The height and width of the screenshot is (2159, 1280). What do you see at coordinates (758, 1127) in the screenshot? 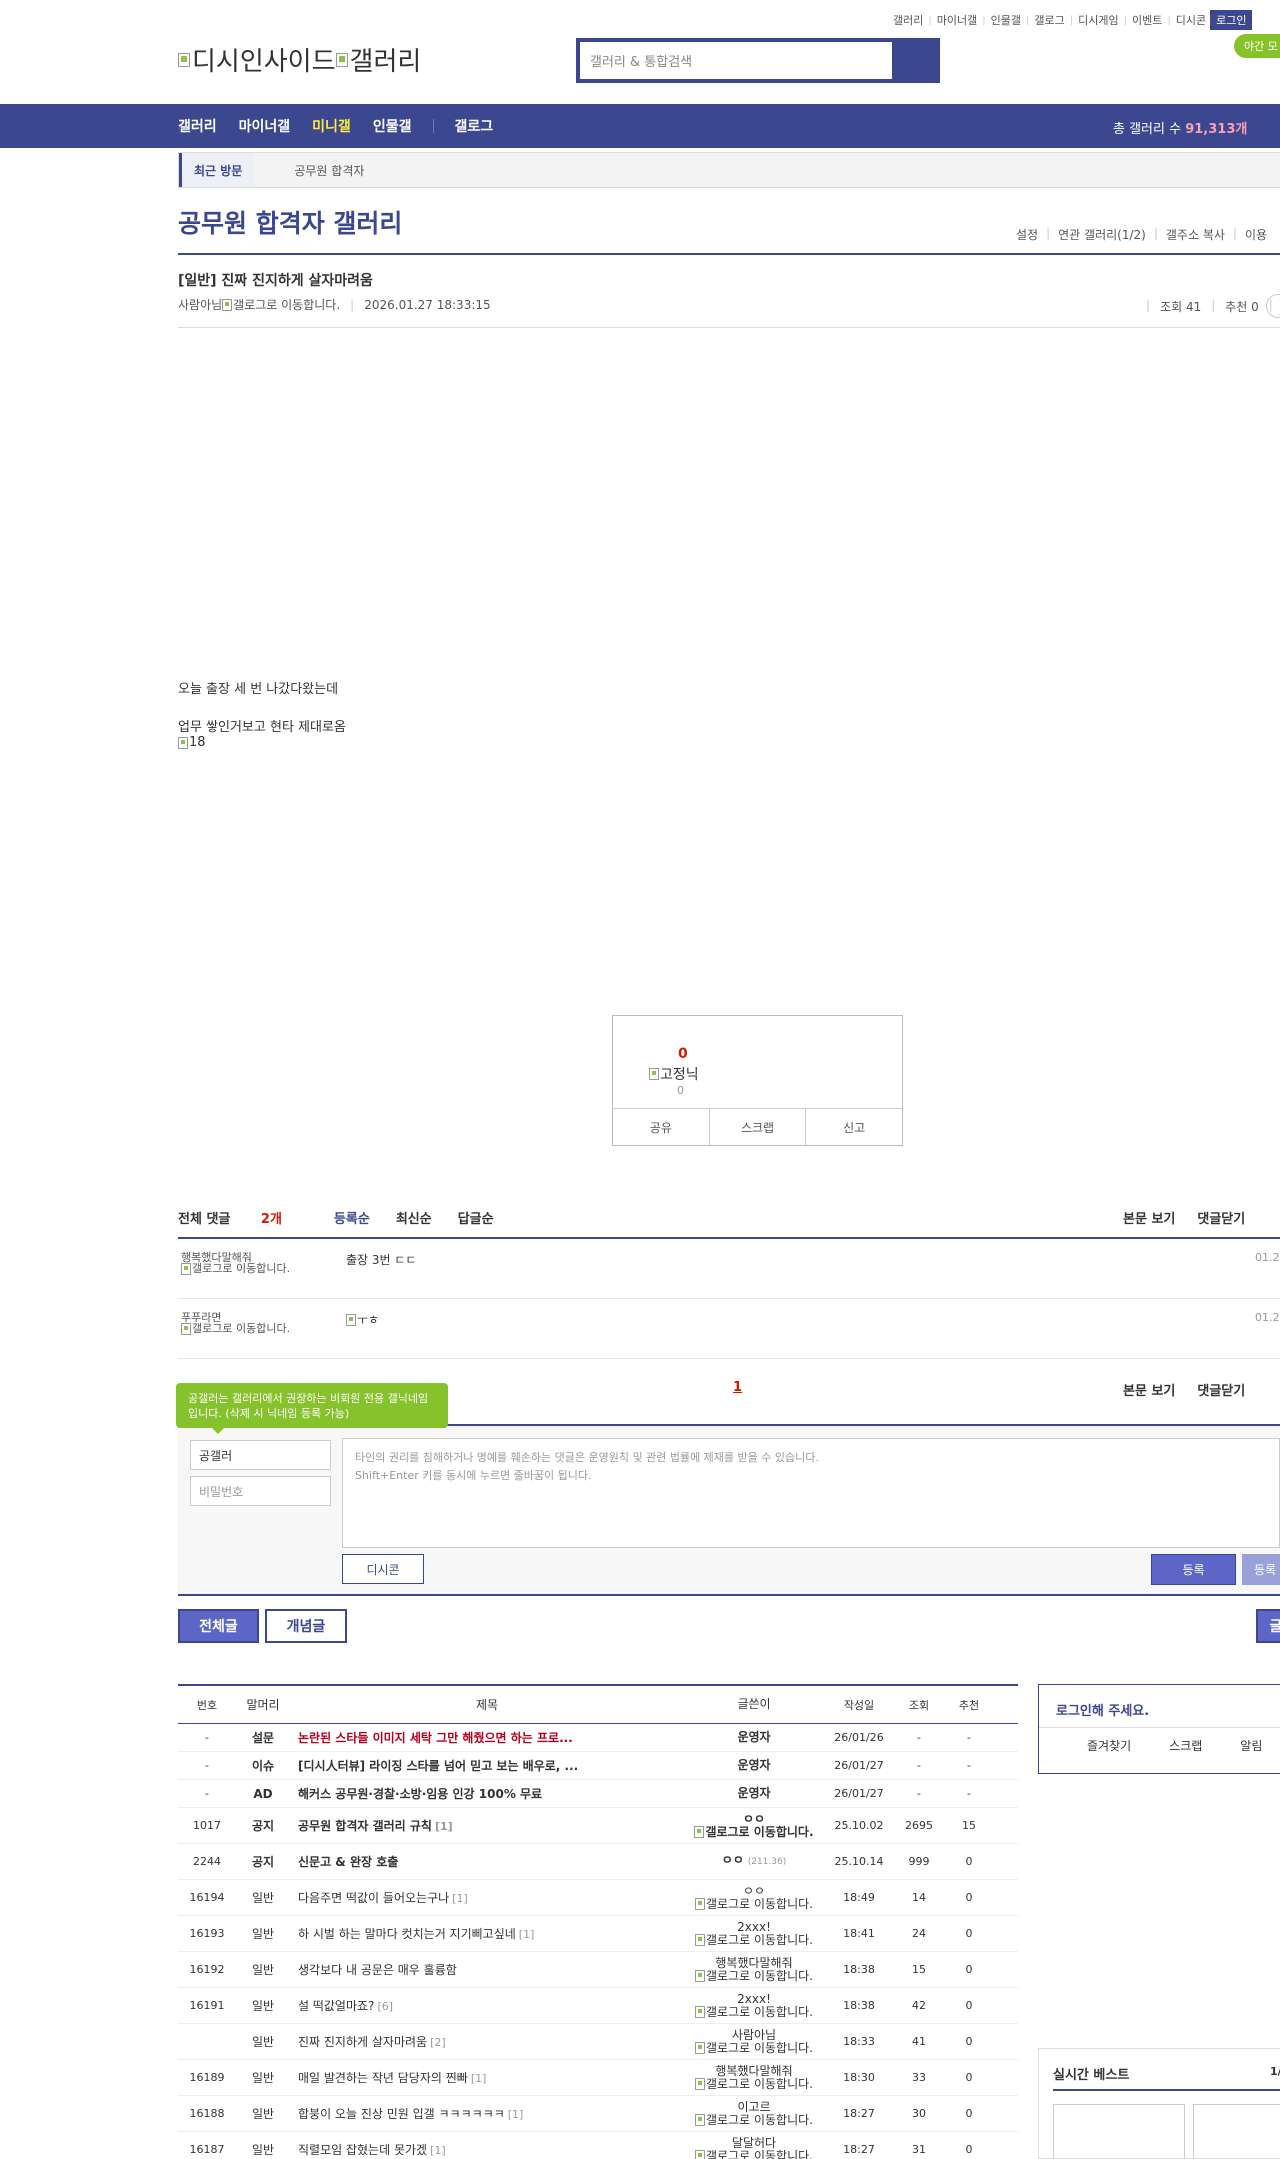
I see `scrap-button: 스크랩` at bounding box center [758, 1127].